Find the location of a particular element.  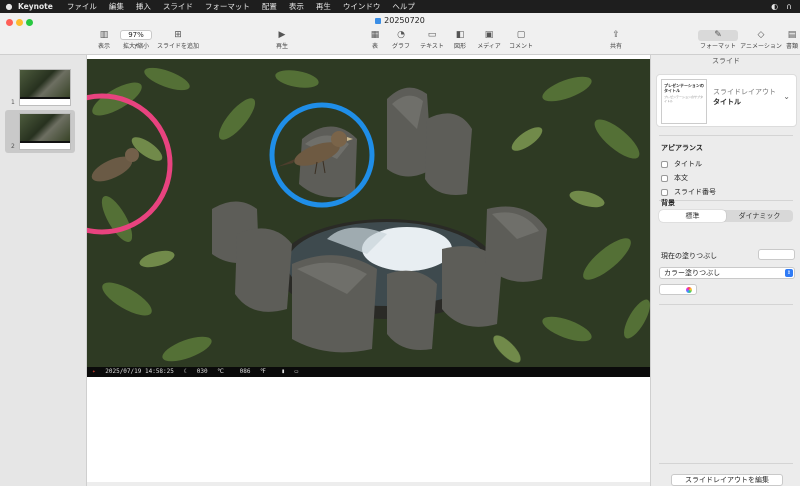

color-wheel-icon is located at coordinates (689, 290).